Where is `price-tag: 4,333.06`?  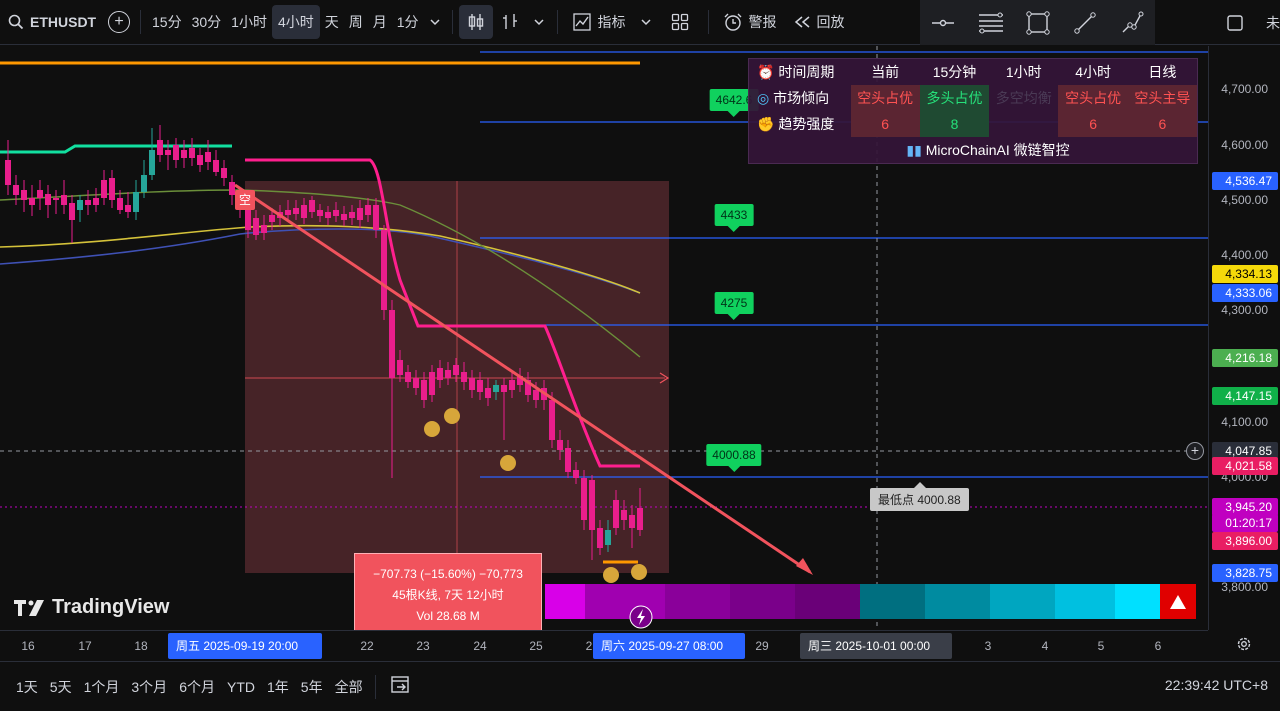
price-tag: 4,333.06 is located at coordinates (1245, 293).